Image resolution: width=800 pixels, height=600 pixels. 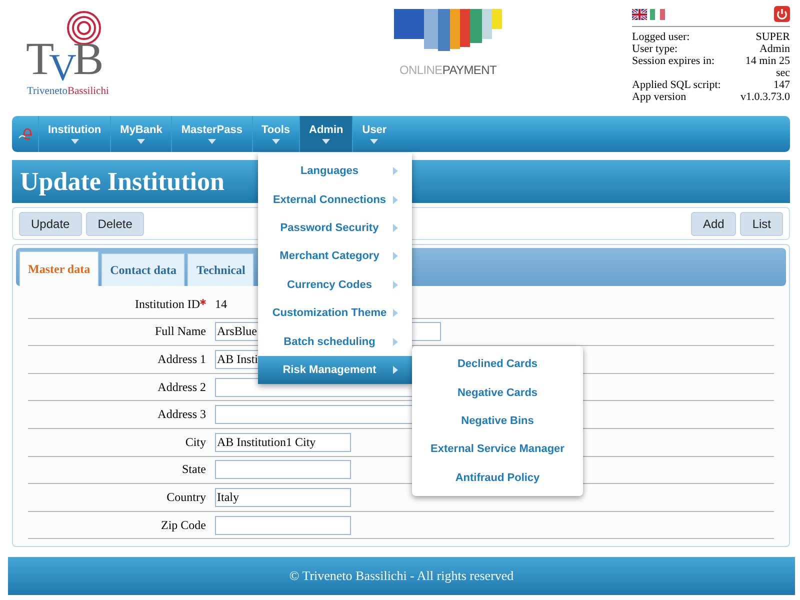 I want to click on toolbar-button: List, so click(x=761, y=224).